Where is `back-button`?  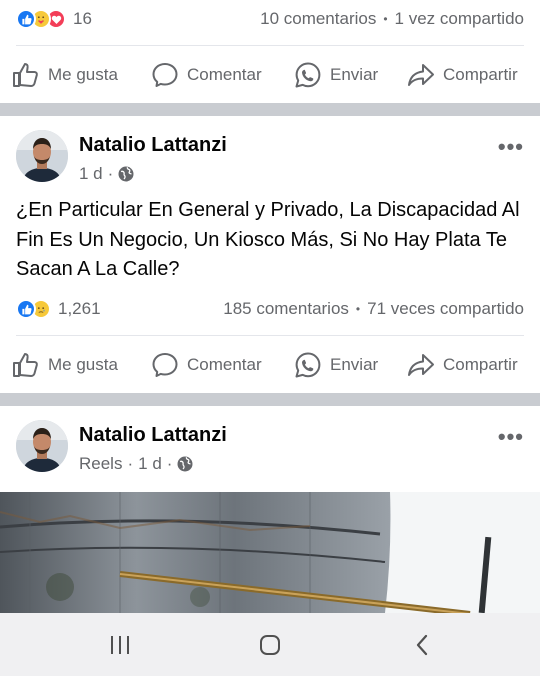 back-button is located at coordinates (422, 644).